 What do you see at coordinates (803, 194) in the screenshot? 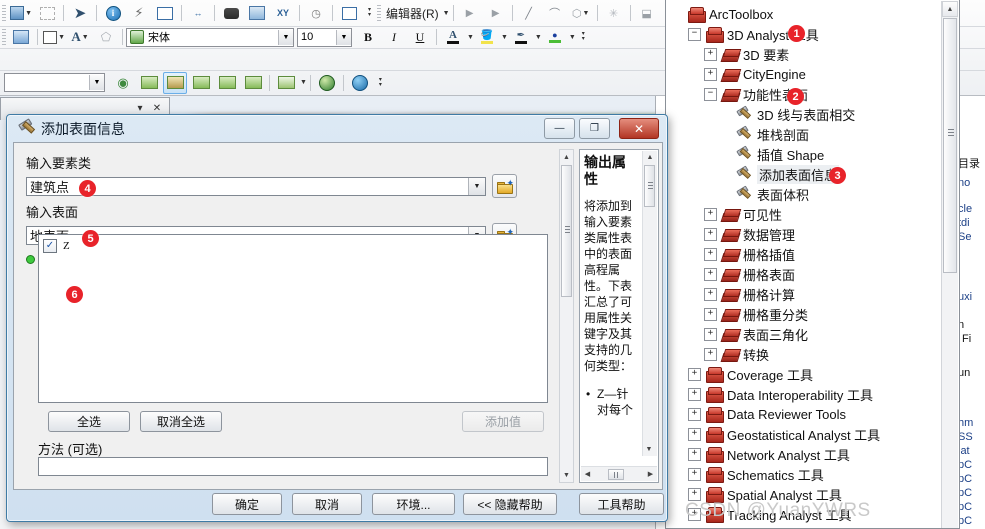
I see `toolbox-tree-item: 表面体积` at bounding box center [803, 194].